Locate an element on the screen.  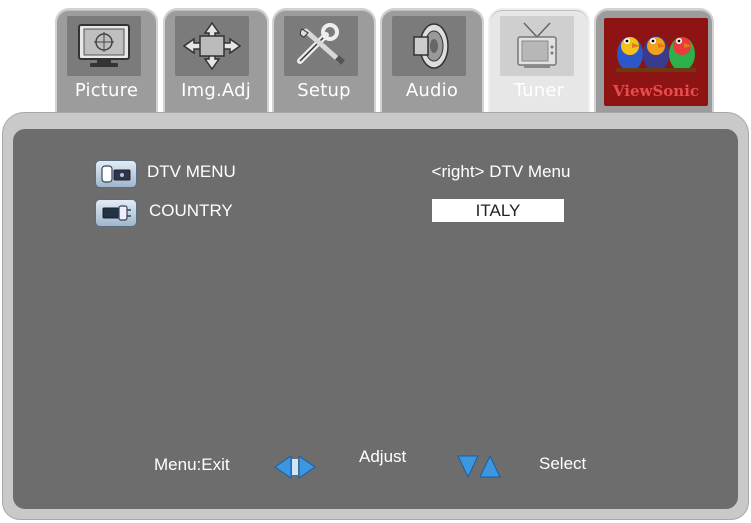
menu-footer-hints: Menu:Exit Adjust Select is located at coordinates (375, 462).